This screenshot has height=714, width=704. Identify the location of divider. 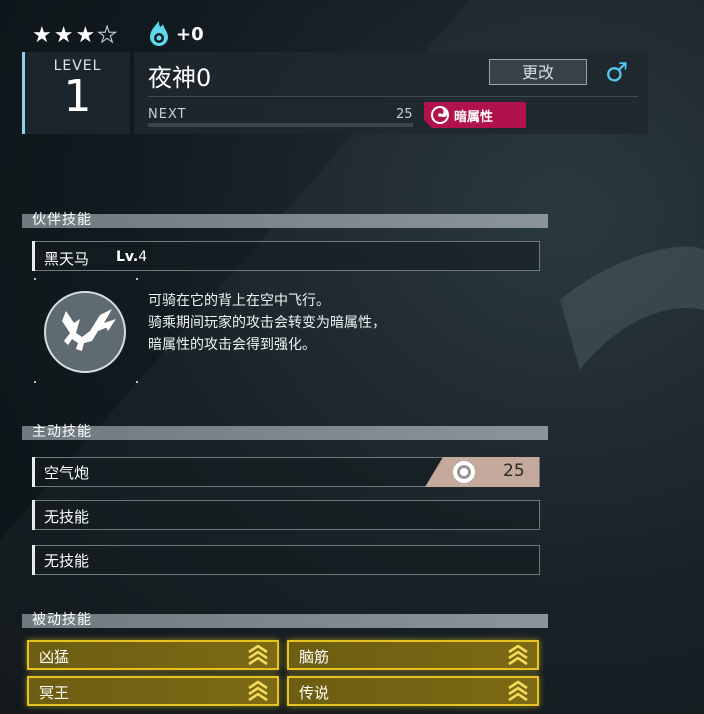
(393, 96).